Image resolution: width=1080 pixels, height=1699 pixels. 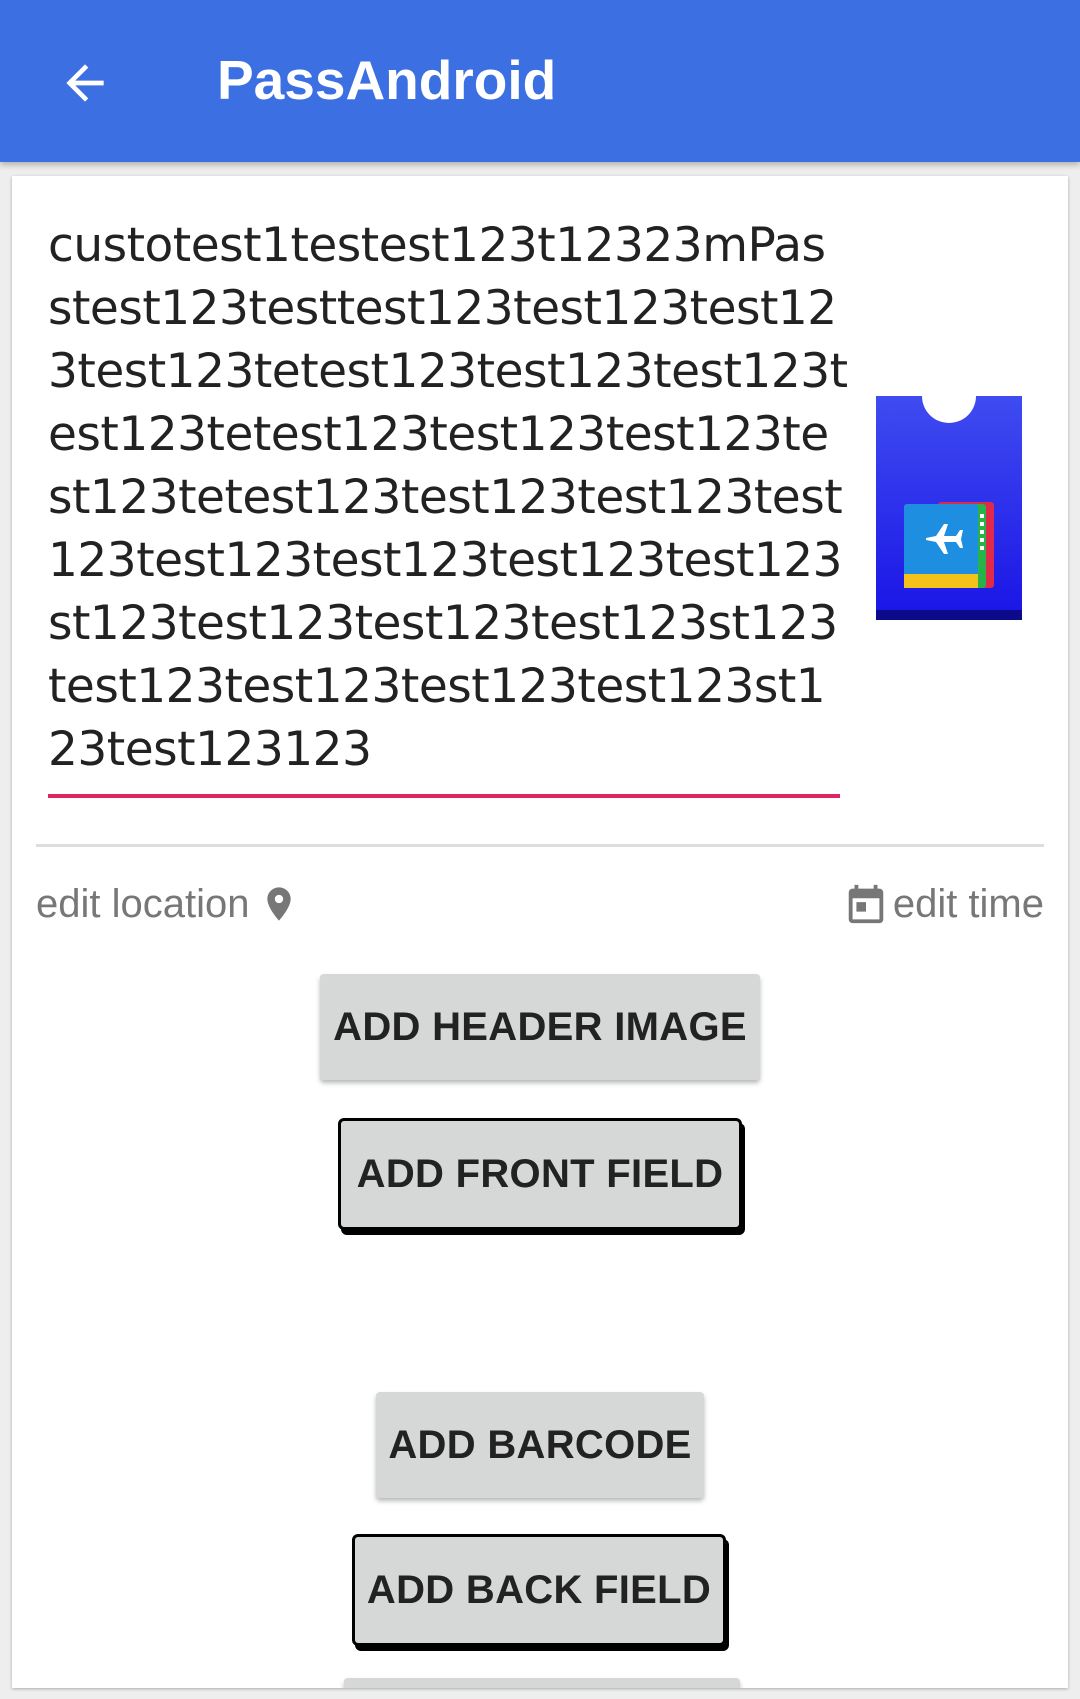 I want to click on app-bar: PassAndroid, so click(x=540, y=81).